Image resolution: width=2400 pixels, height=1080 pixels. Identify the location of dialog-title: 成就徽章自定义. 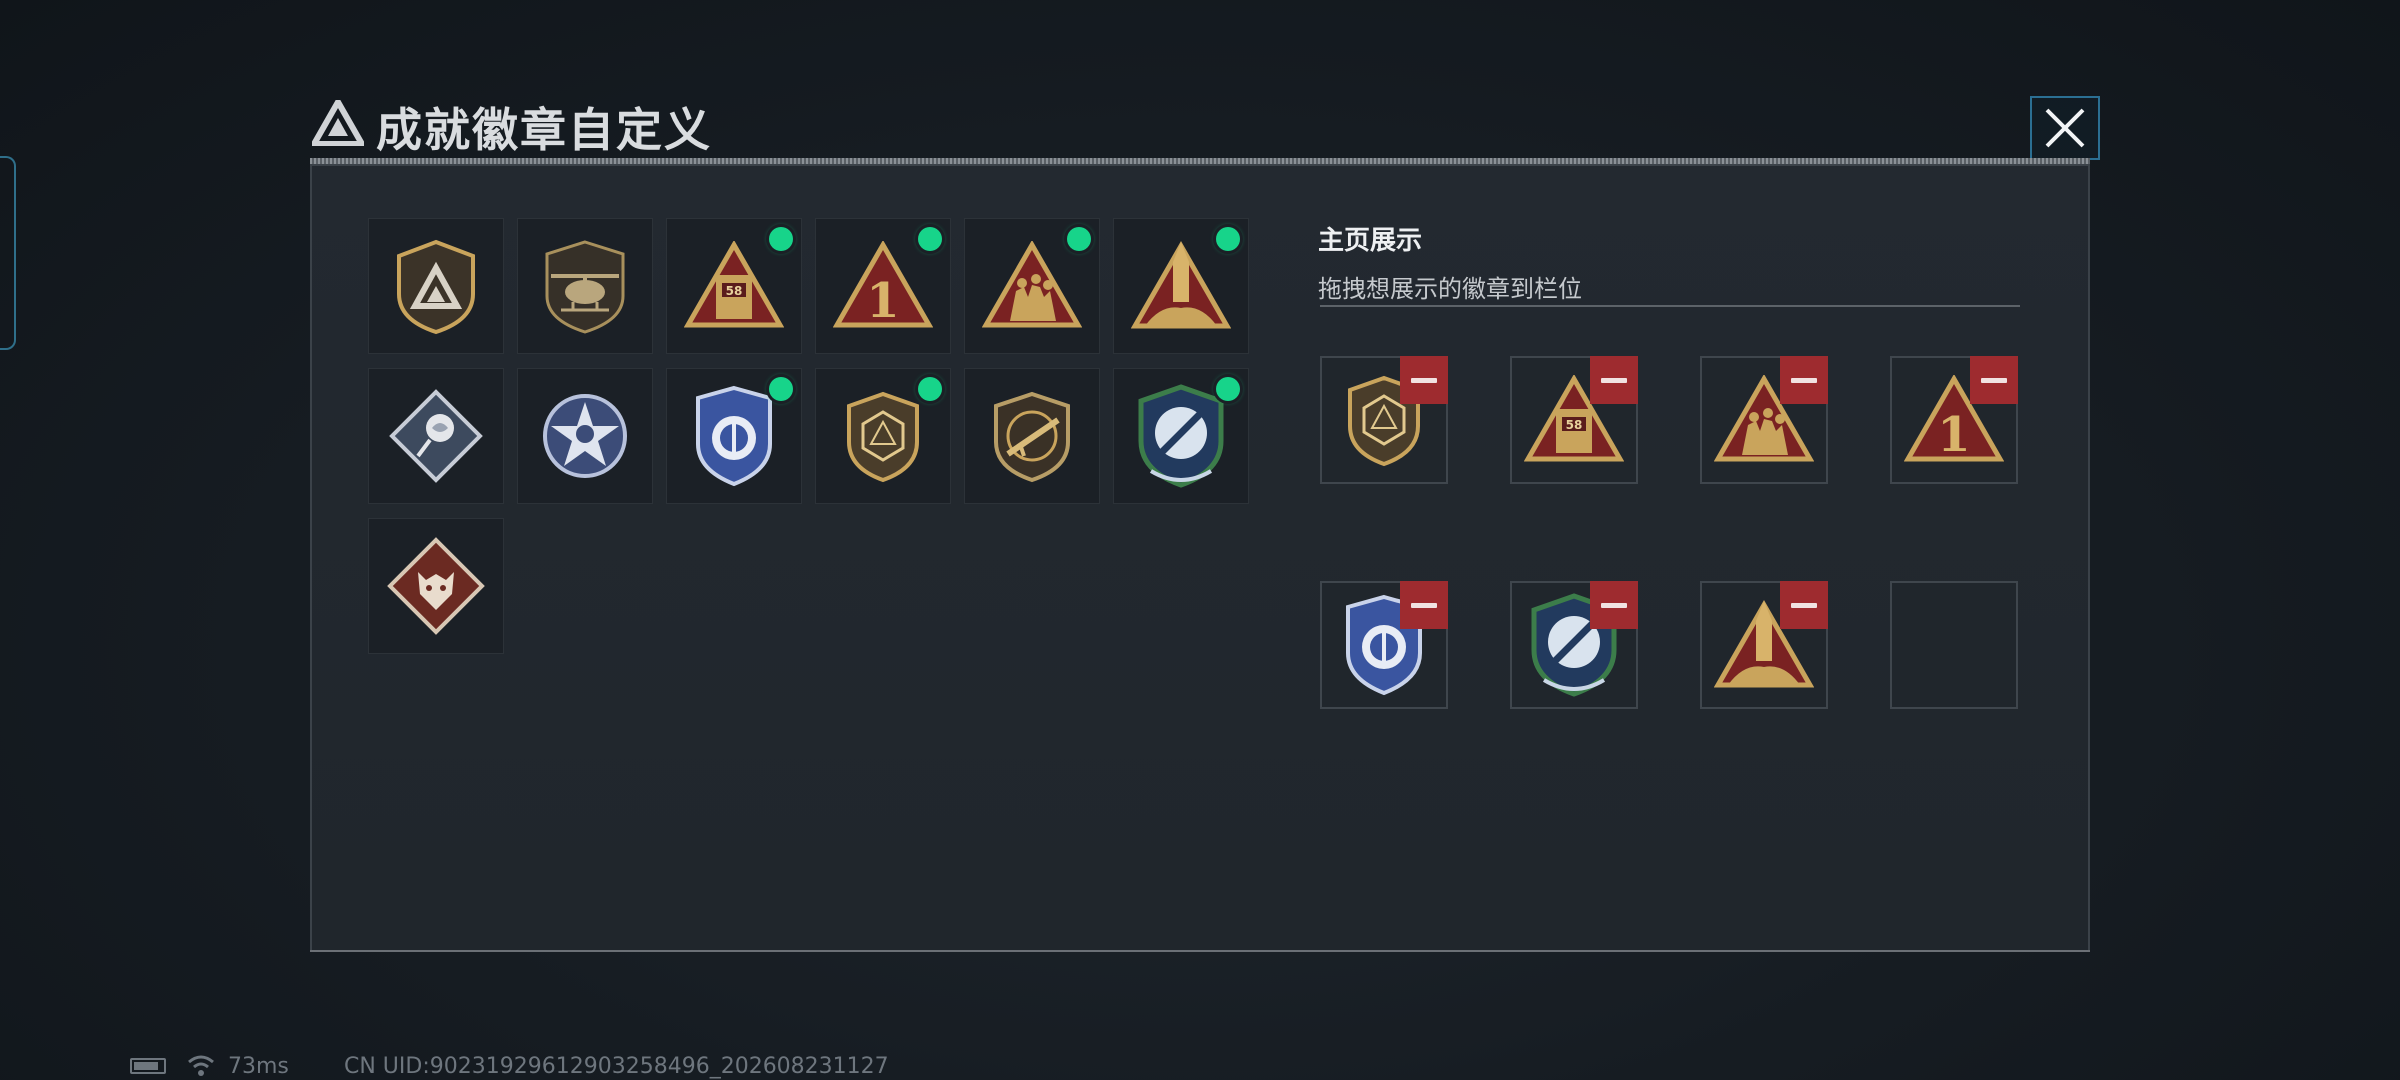
(544, 130).